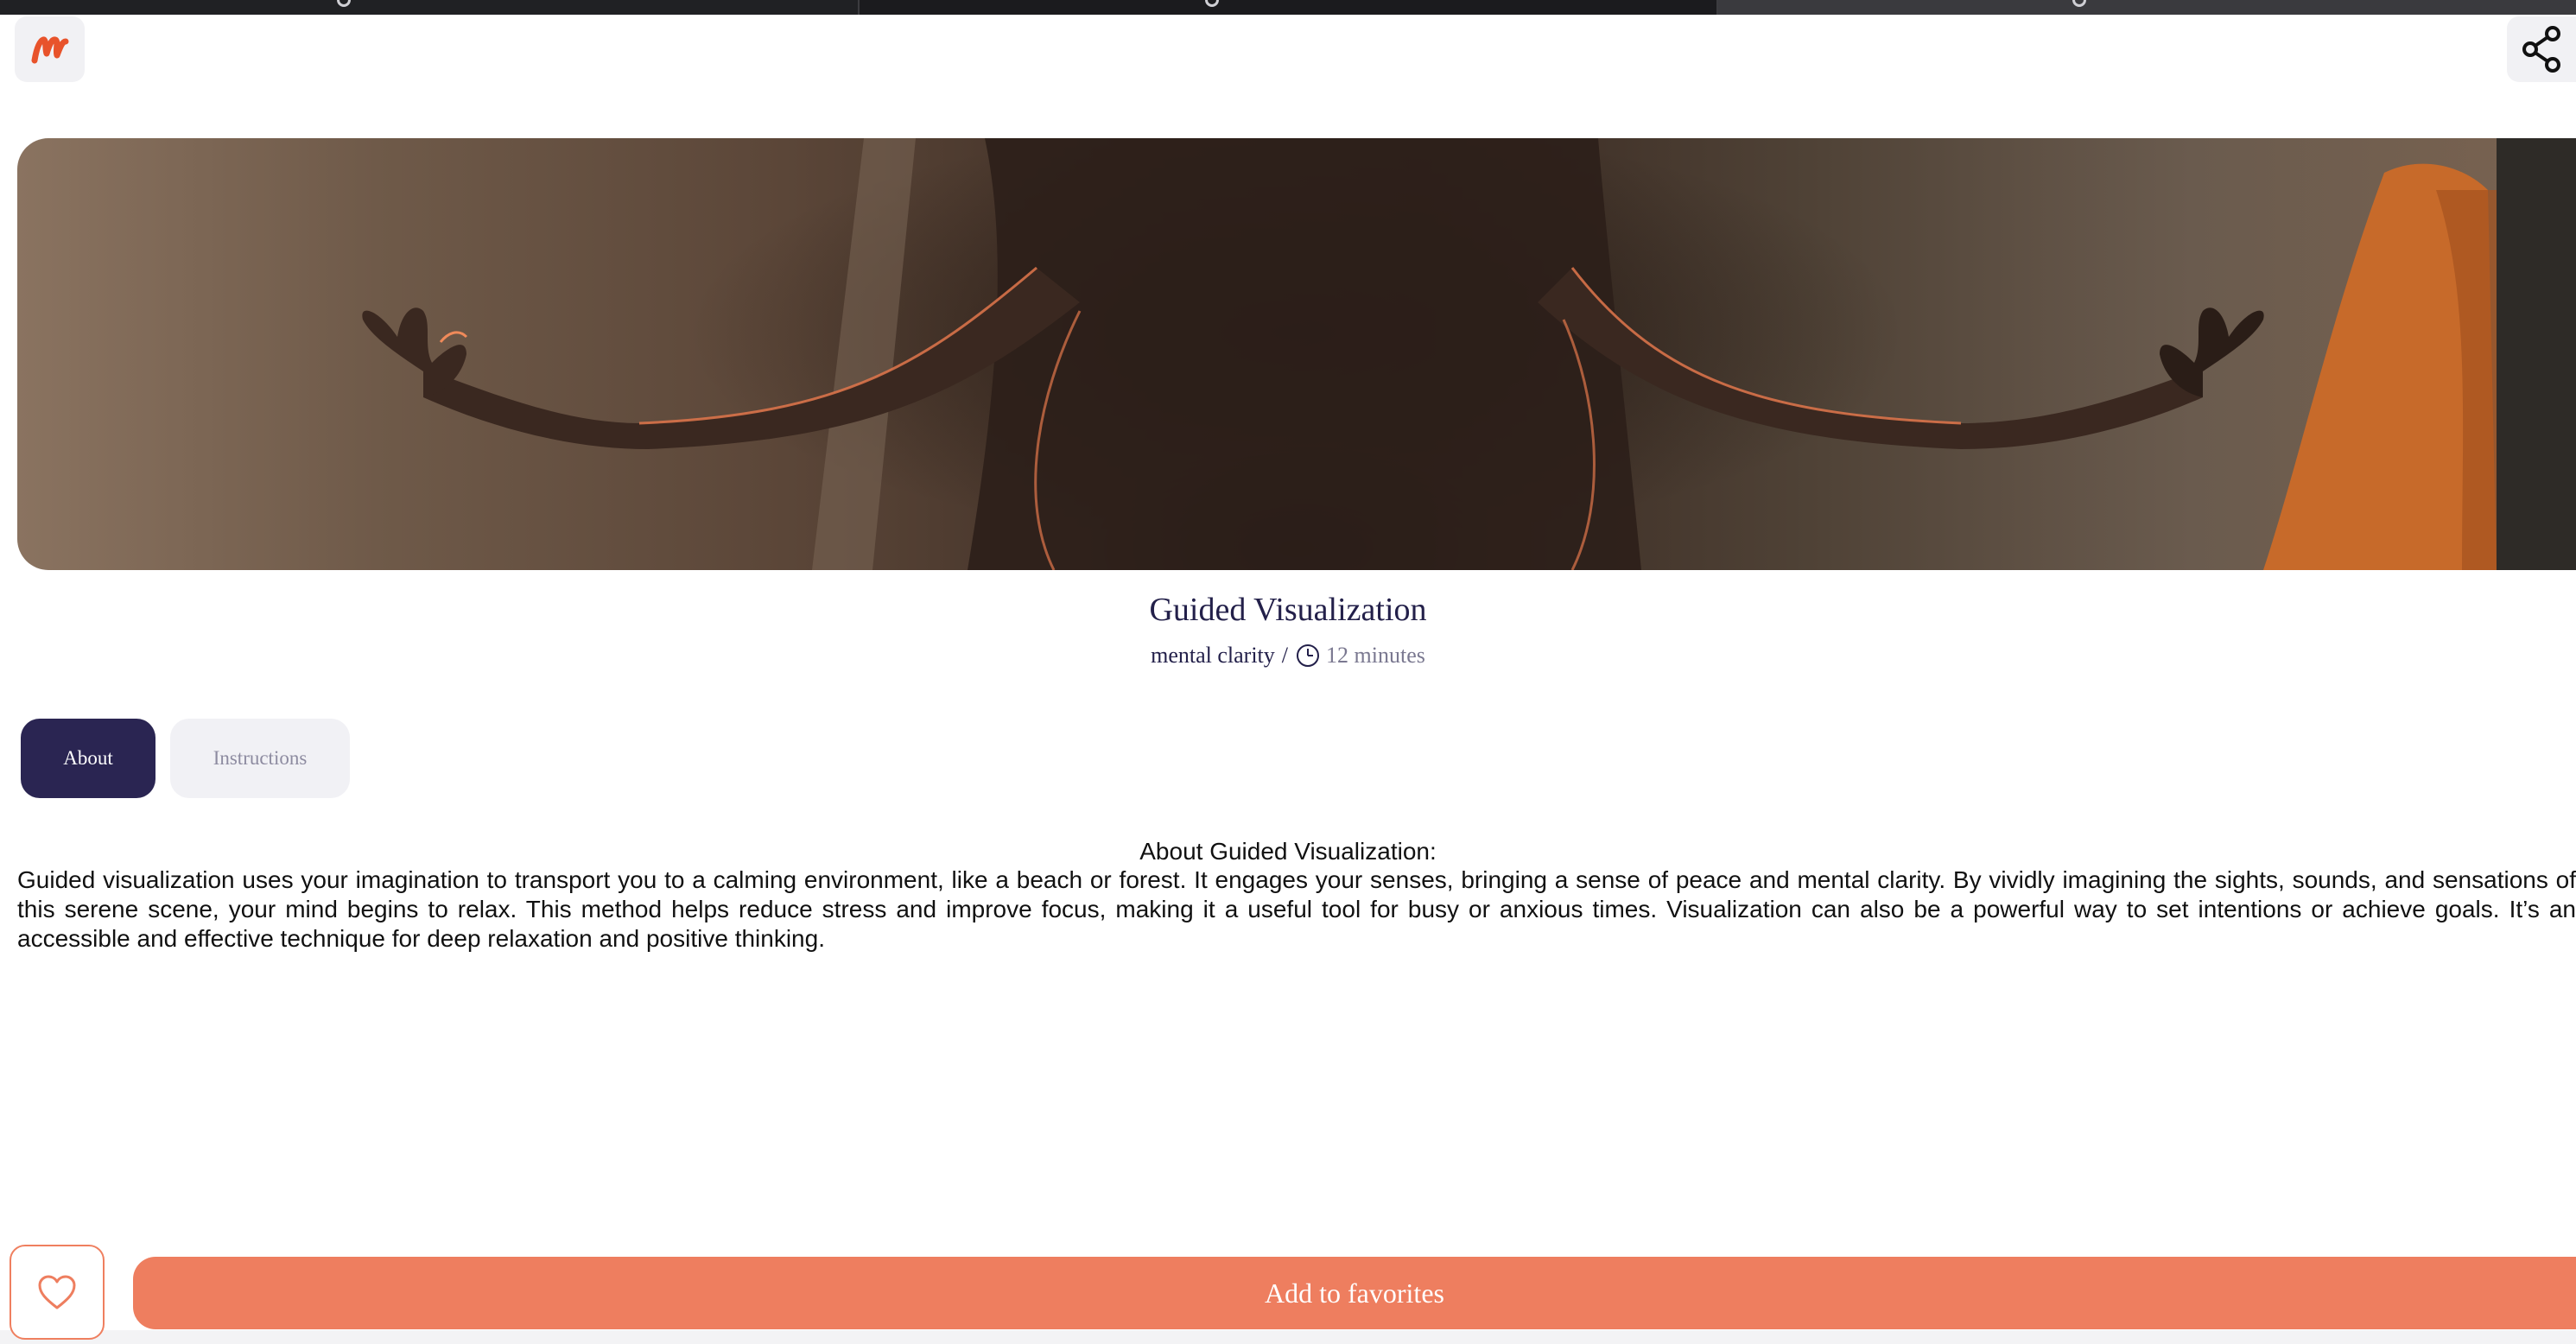 The height and width of the screenshot is (1344, 2576). I want to click on m-logo-icon, so click(49, 50).